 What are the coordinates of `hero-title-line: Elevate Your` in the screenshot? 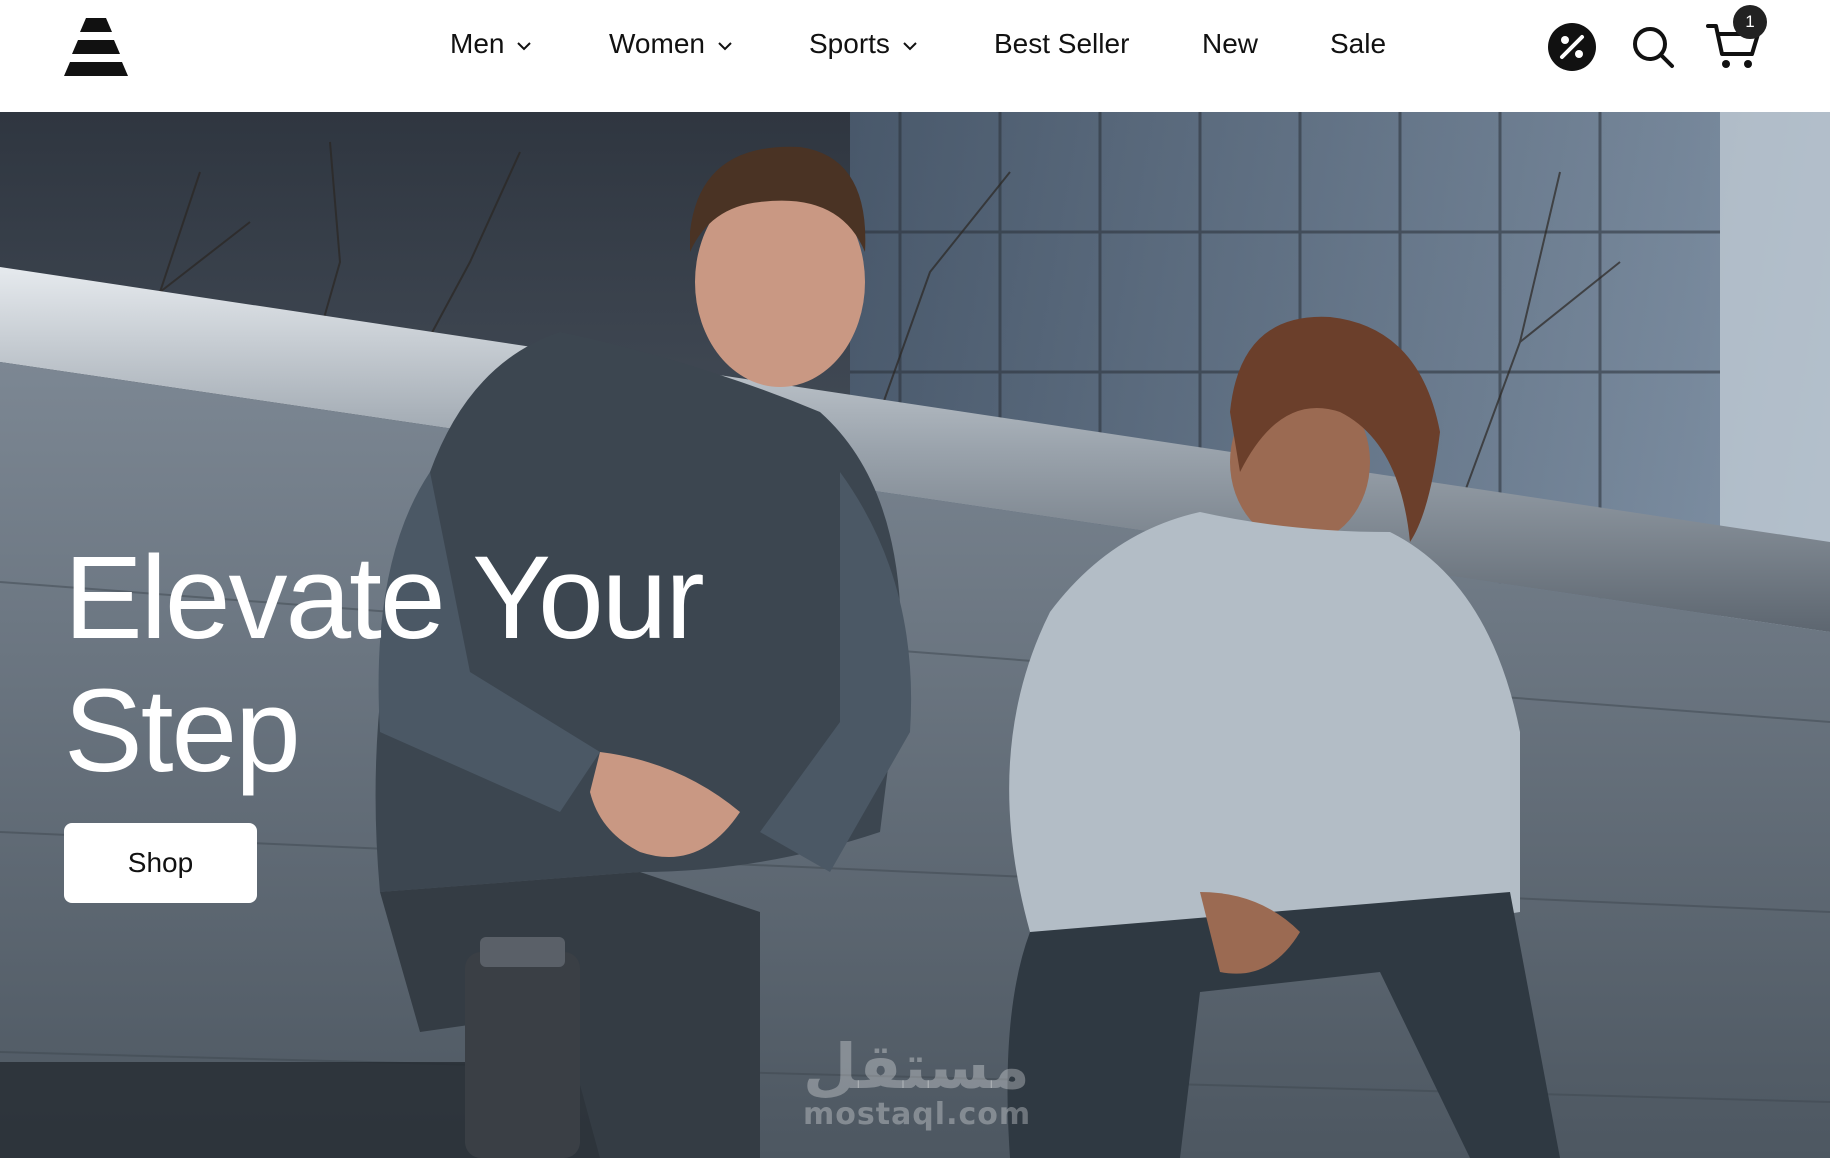 It's located at (384, 598).